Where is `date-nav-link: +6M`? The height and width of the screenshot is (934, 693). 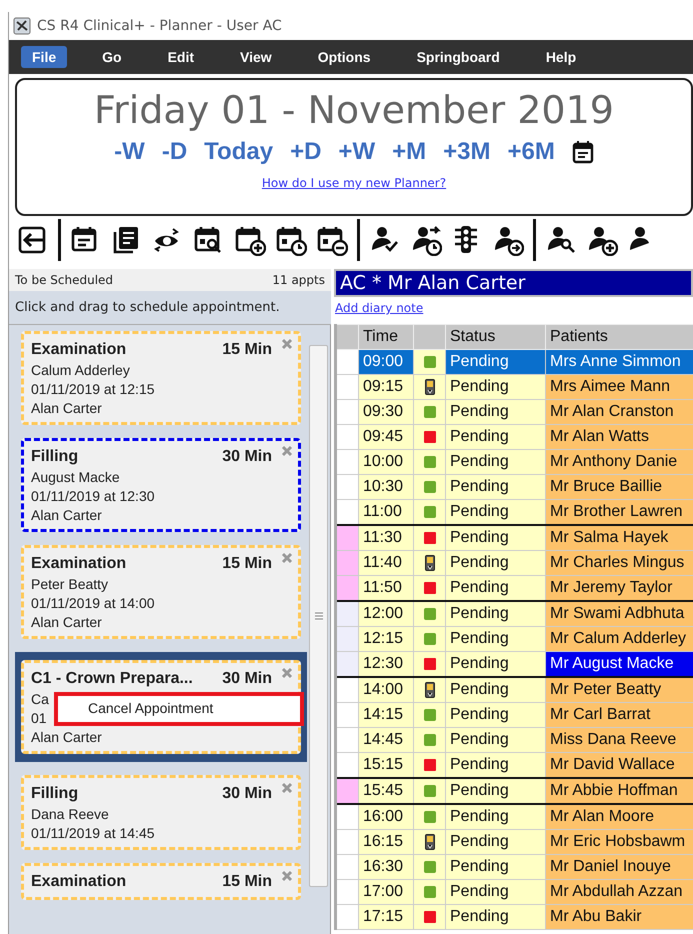 date-nav-link: +6M is located at coordinates (531, 152).